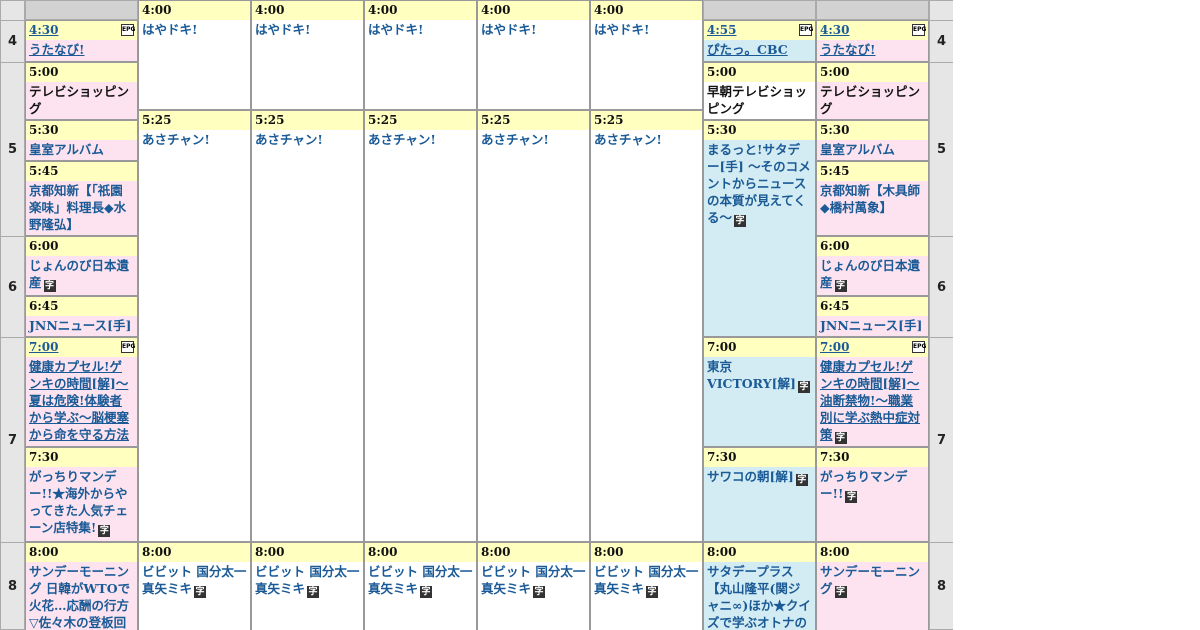 The width and height of the screenshot is (1200, 630). I want to click on program-time: 7:00, so click(834, 347).